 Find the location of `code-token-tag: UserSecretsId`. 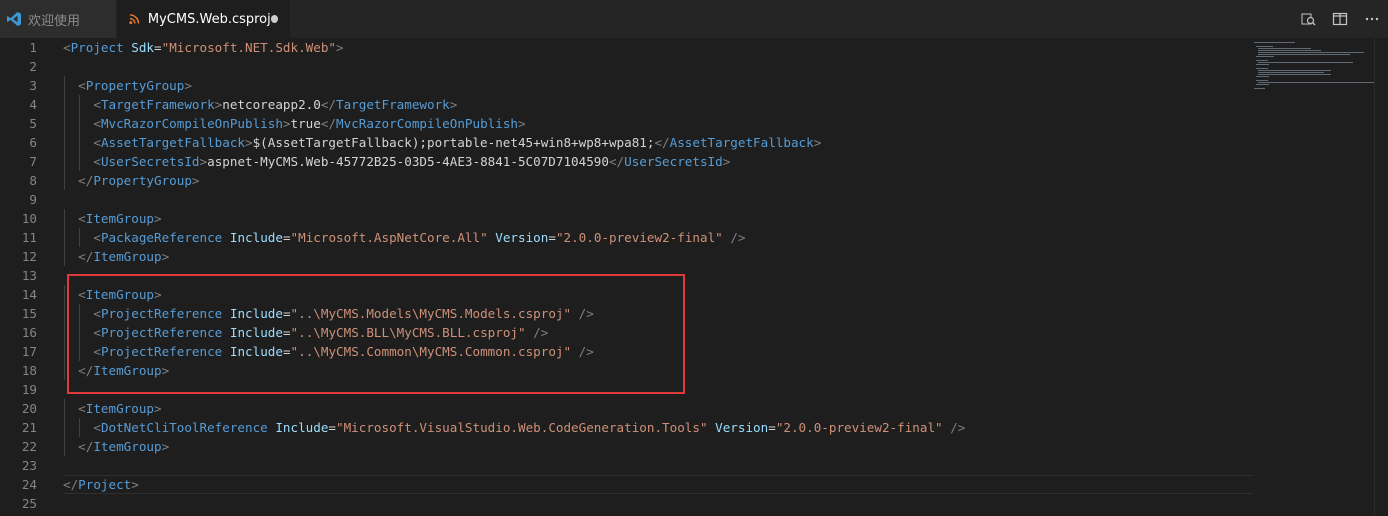

code-token-tag: UserSecretsId is located at coordinates (150, 161).